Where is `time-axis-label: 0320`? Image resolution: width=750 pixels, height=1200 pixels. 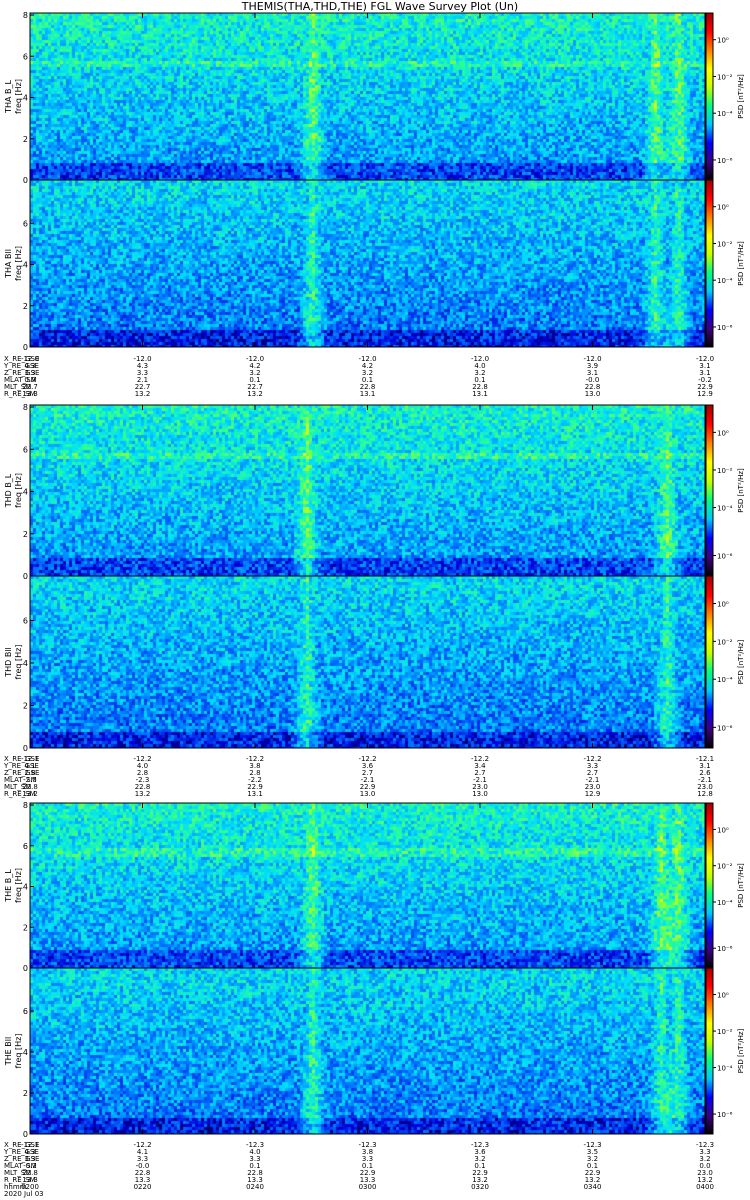
time-axis-label: 0320 is located at coordinates (480, 1187).